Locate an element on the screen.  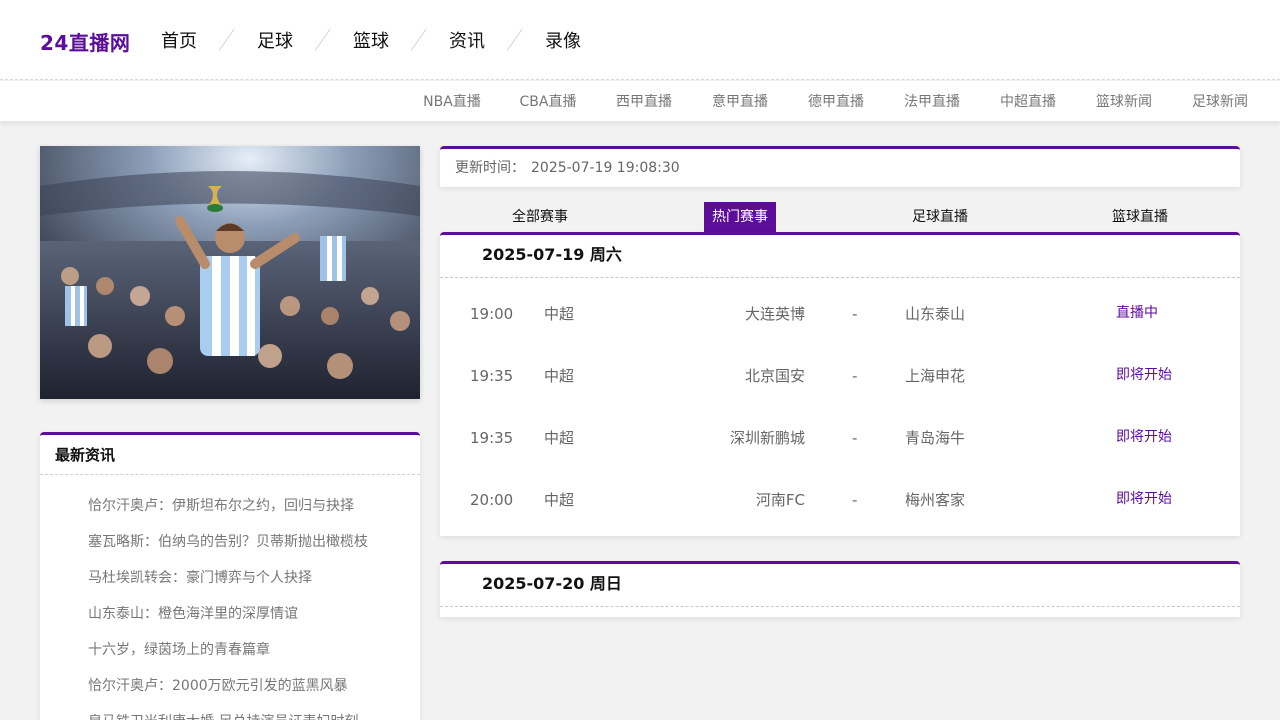
update-time-value: 2025-07-19 19:08:30 is located at coordinates (605, 168).